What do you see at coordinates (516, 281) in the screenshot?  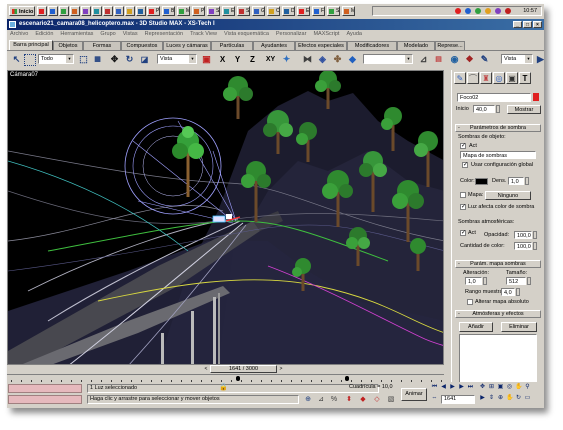 I see `size-field: 512` at bounding box center [516, 281].